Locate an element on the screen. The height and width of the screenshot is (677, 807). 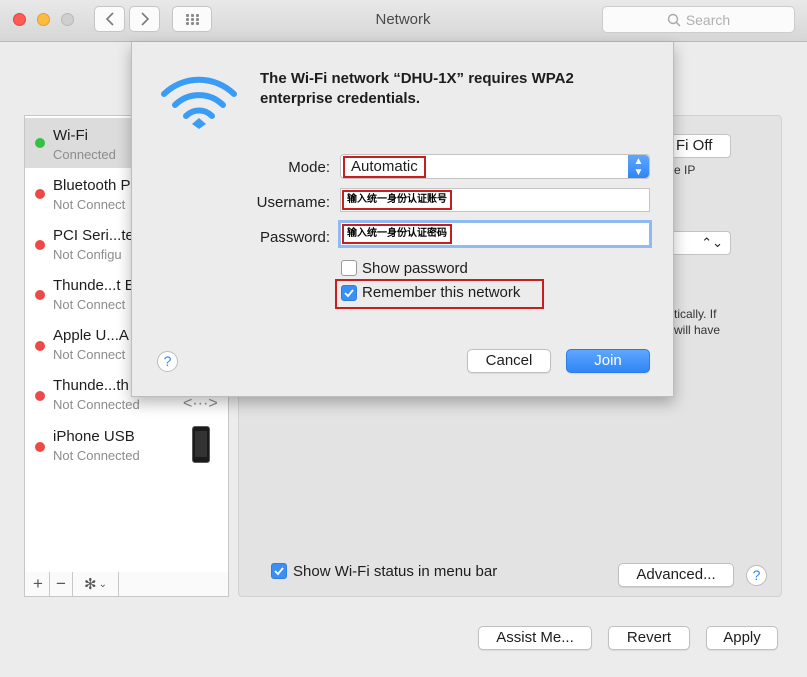
forward-button is located at coordinates (144, 19).